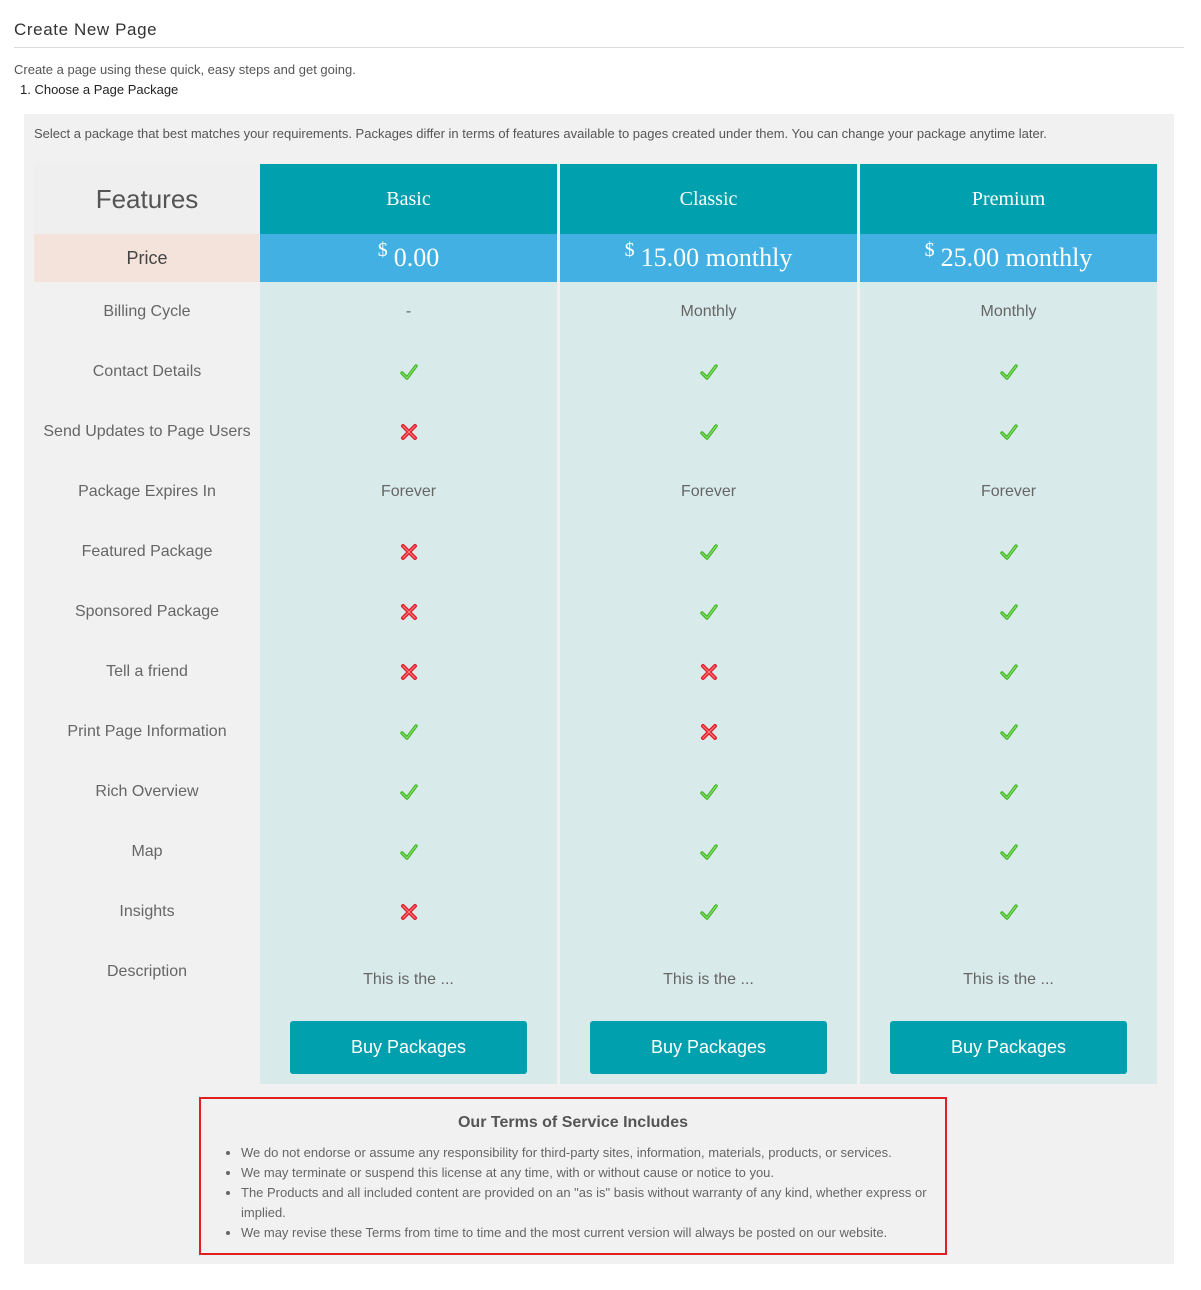  What do you see at coordinates (1008, 199) in the screenshot?
I see `plan-name: Premium` at bounding box center [1008, 199].